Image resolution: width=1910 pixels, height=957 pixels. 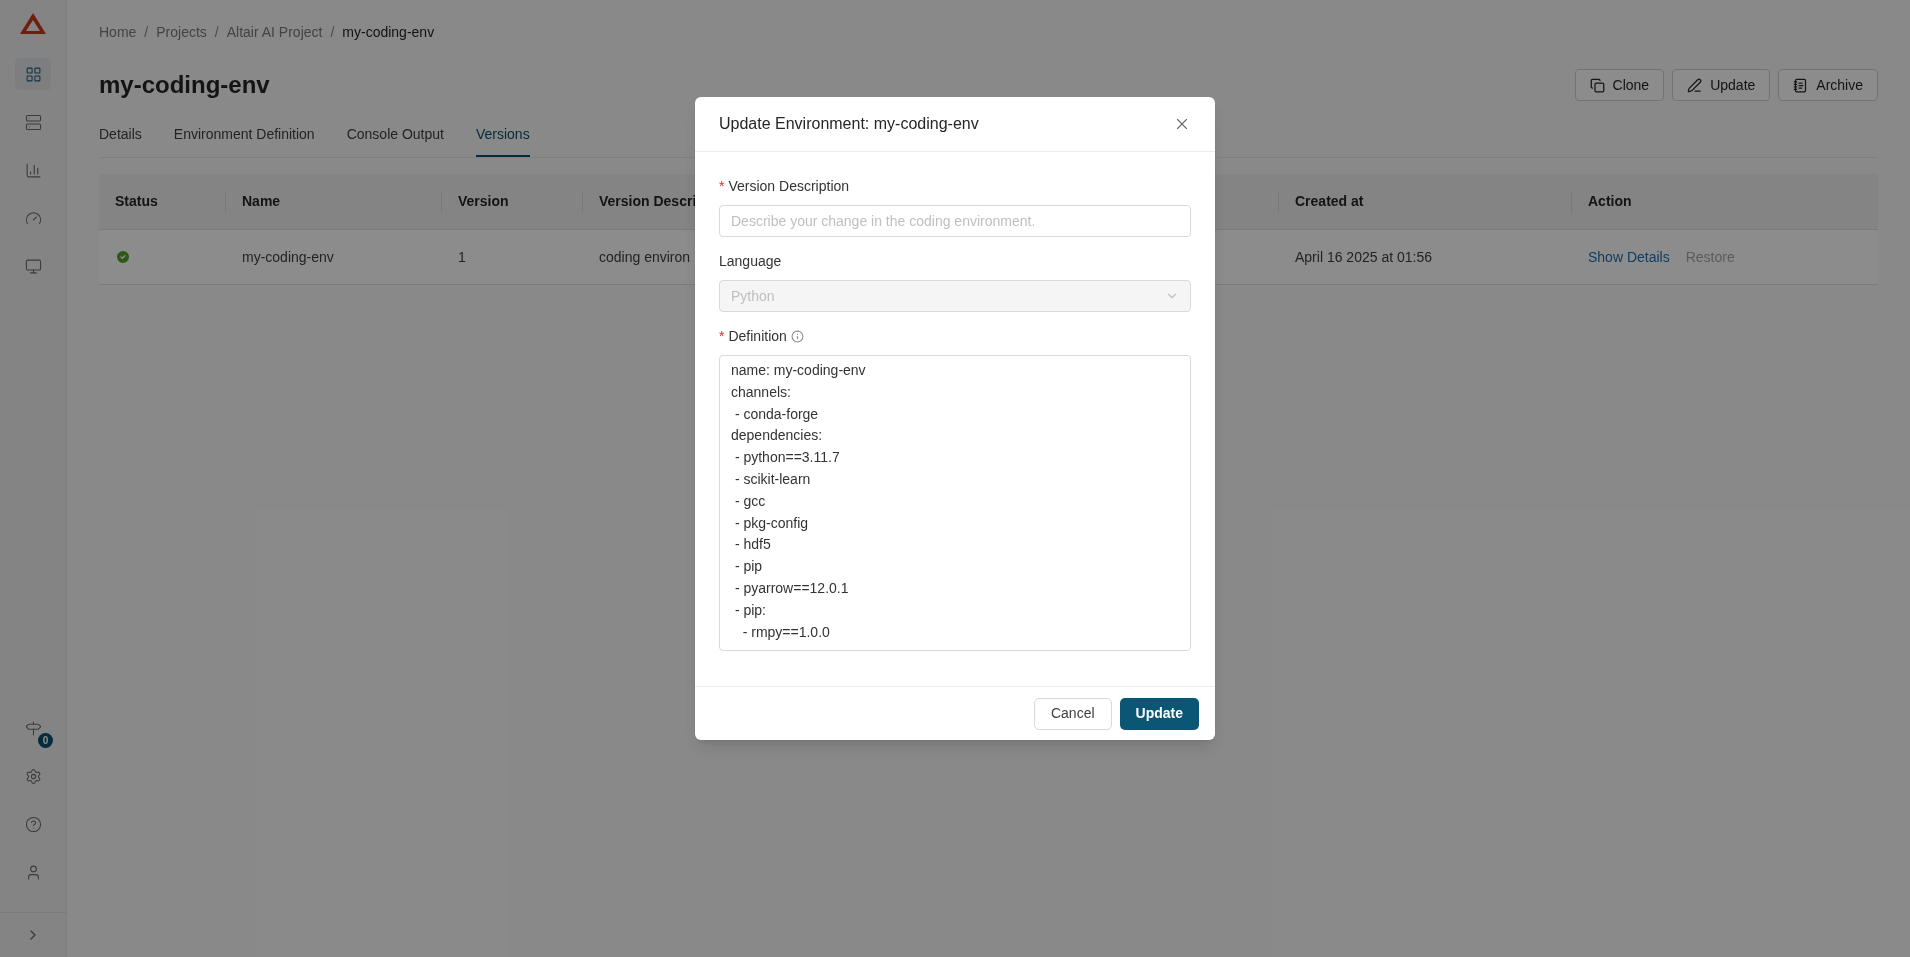 I want to click on update-button: Update, so click(x=1159, y=713).